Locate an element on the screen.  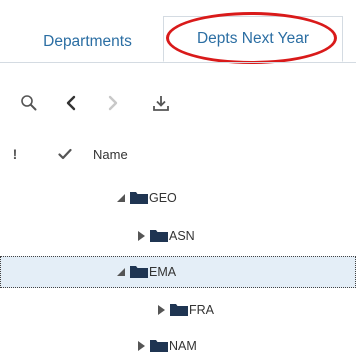
tree-node-label: EMA is located at coordinates (163, 272).